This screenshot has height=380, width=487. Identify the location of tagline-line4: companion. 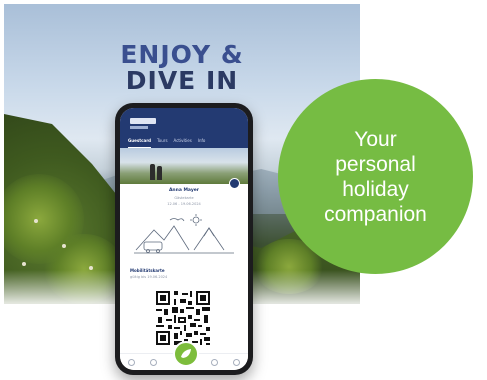
(375, 214).